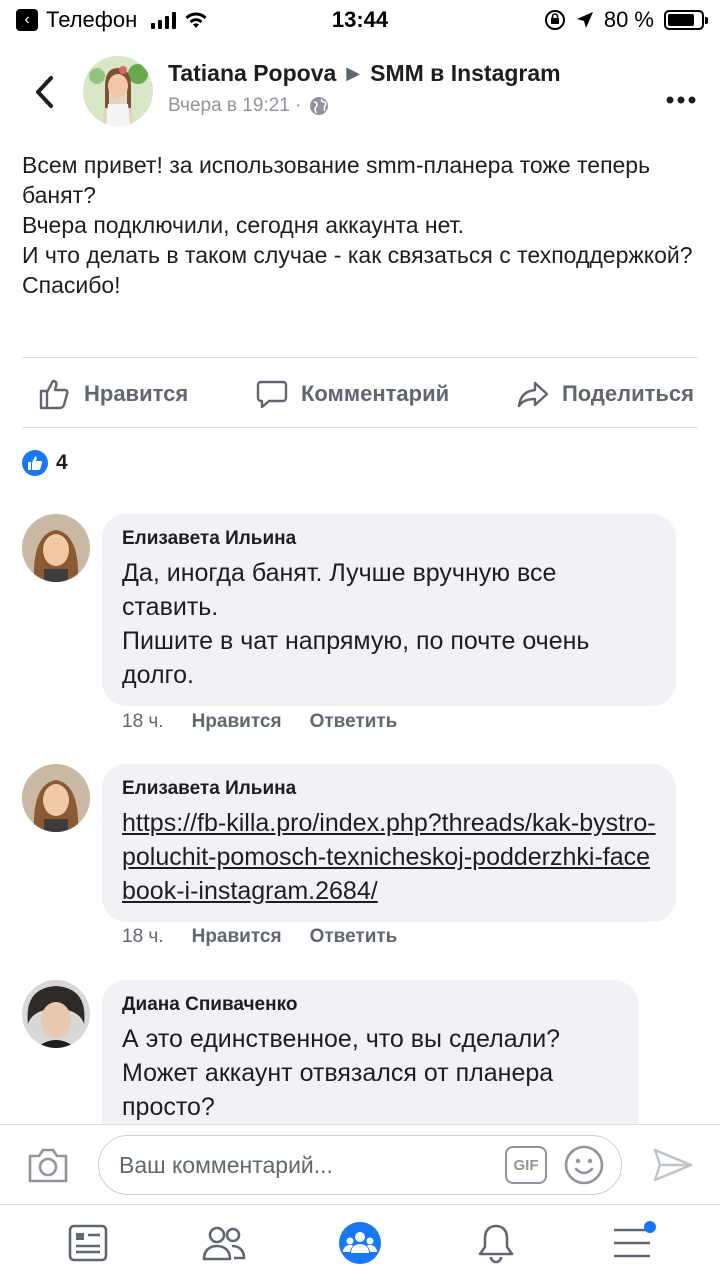  I want to click on post-meta: Вчера в 19:21 ·, so click(364, 106).